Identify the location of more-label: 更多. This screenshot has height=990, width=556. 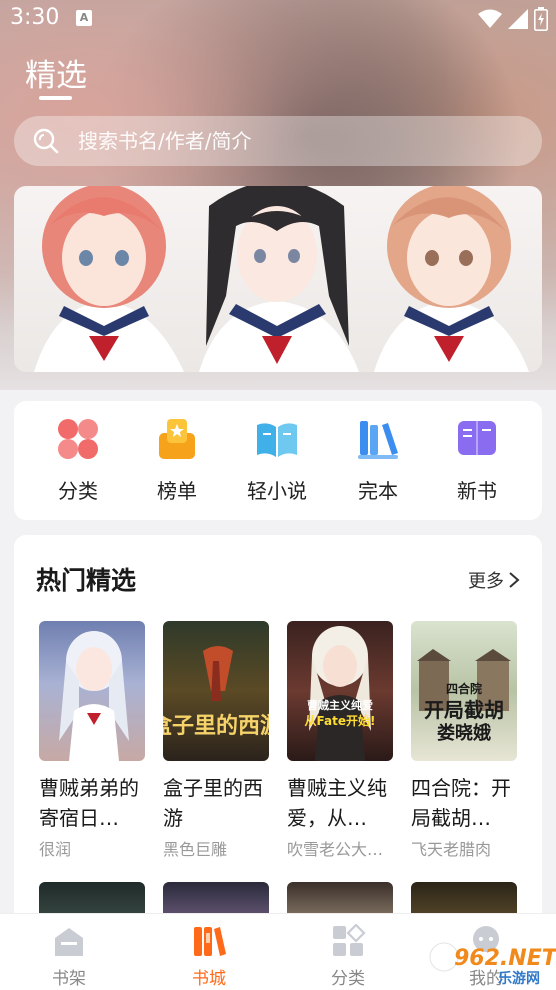
(486, 581).